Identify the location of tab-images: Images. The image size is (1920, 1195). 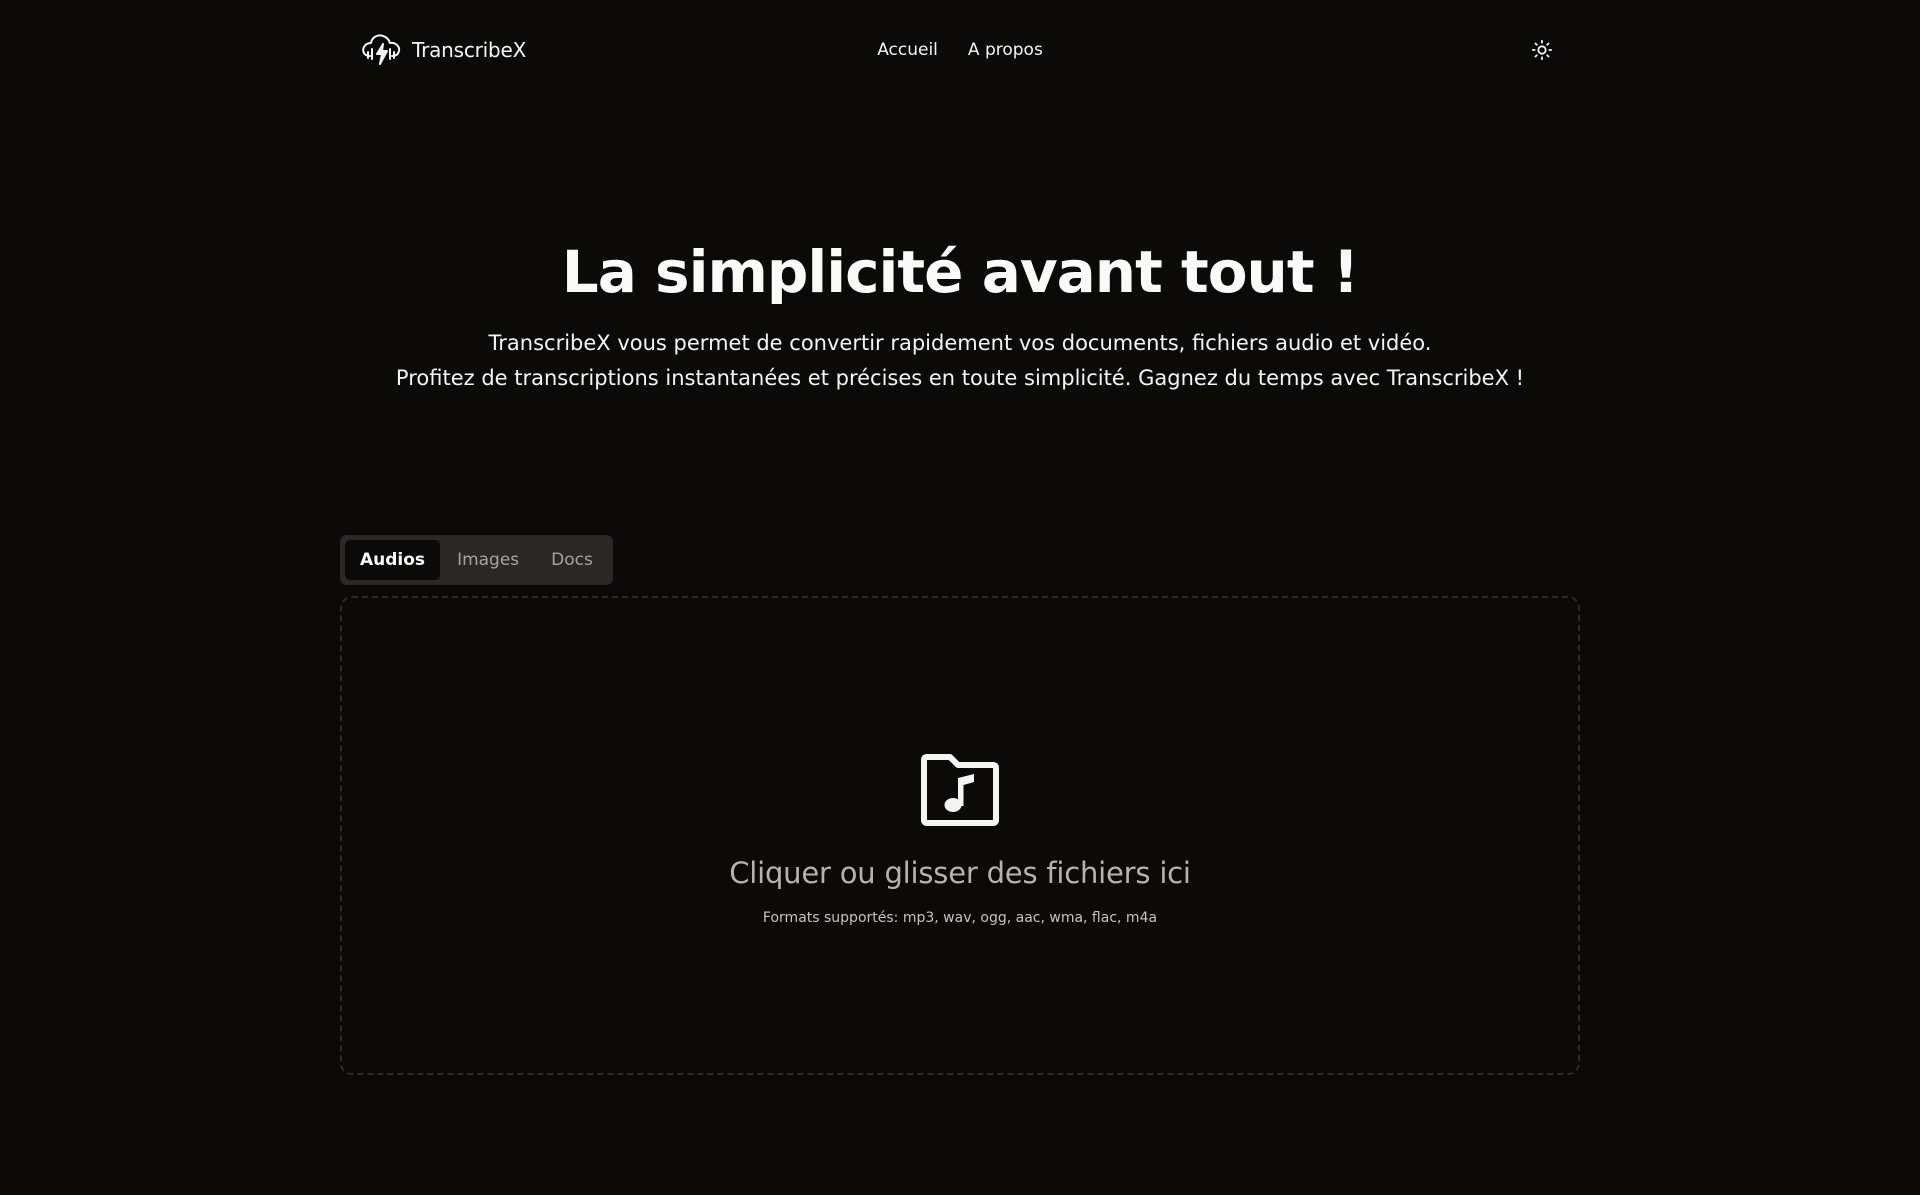
(488, 560).